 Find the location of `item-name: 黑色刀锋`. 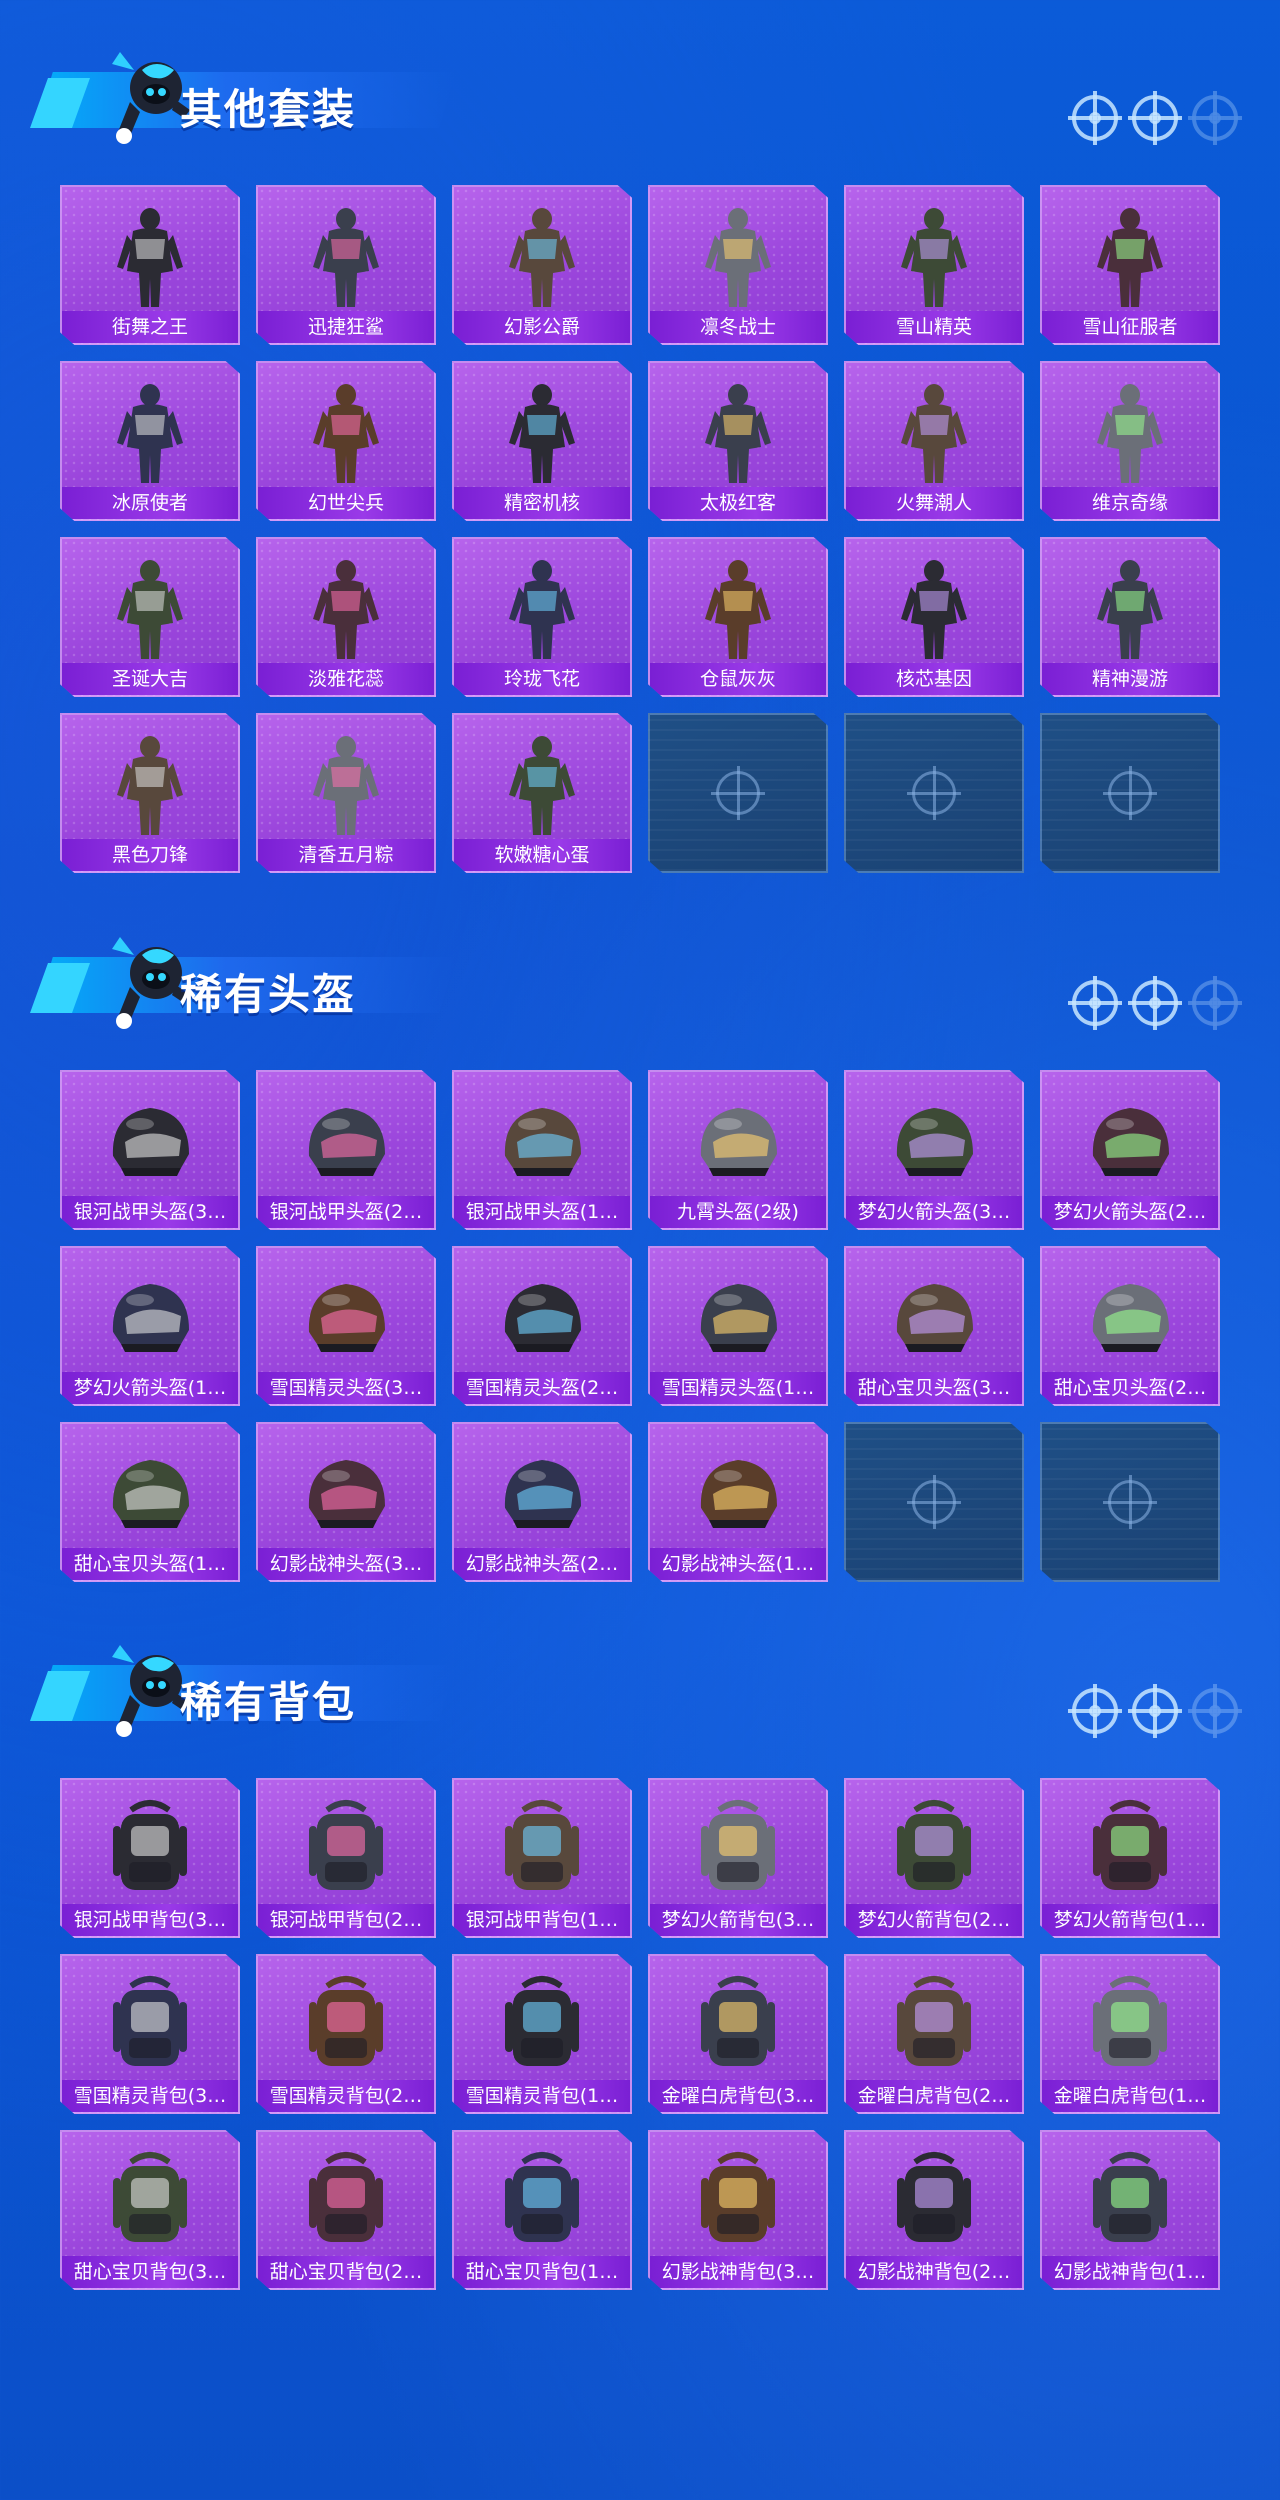

item-name: 黑色刀锋 is located at coordinates (150, 855).